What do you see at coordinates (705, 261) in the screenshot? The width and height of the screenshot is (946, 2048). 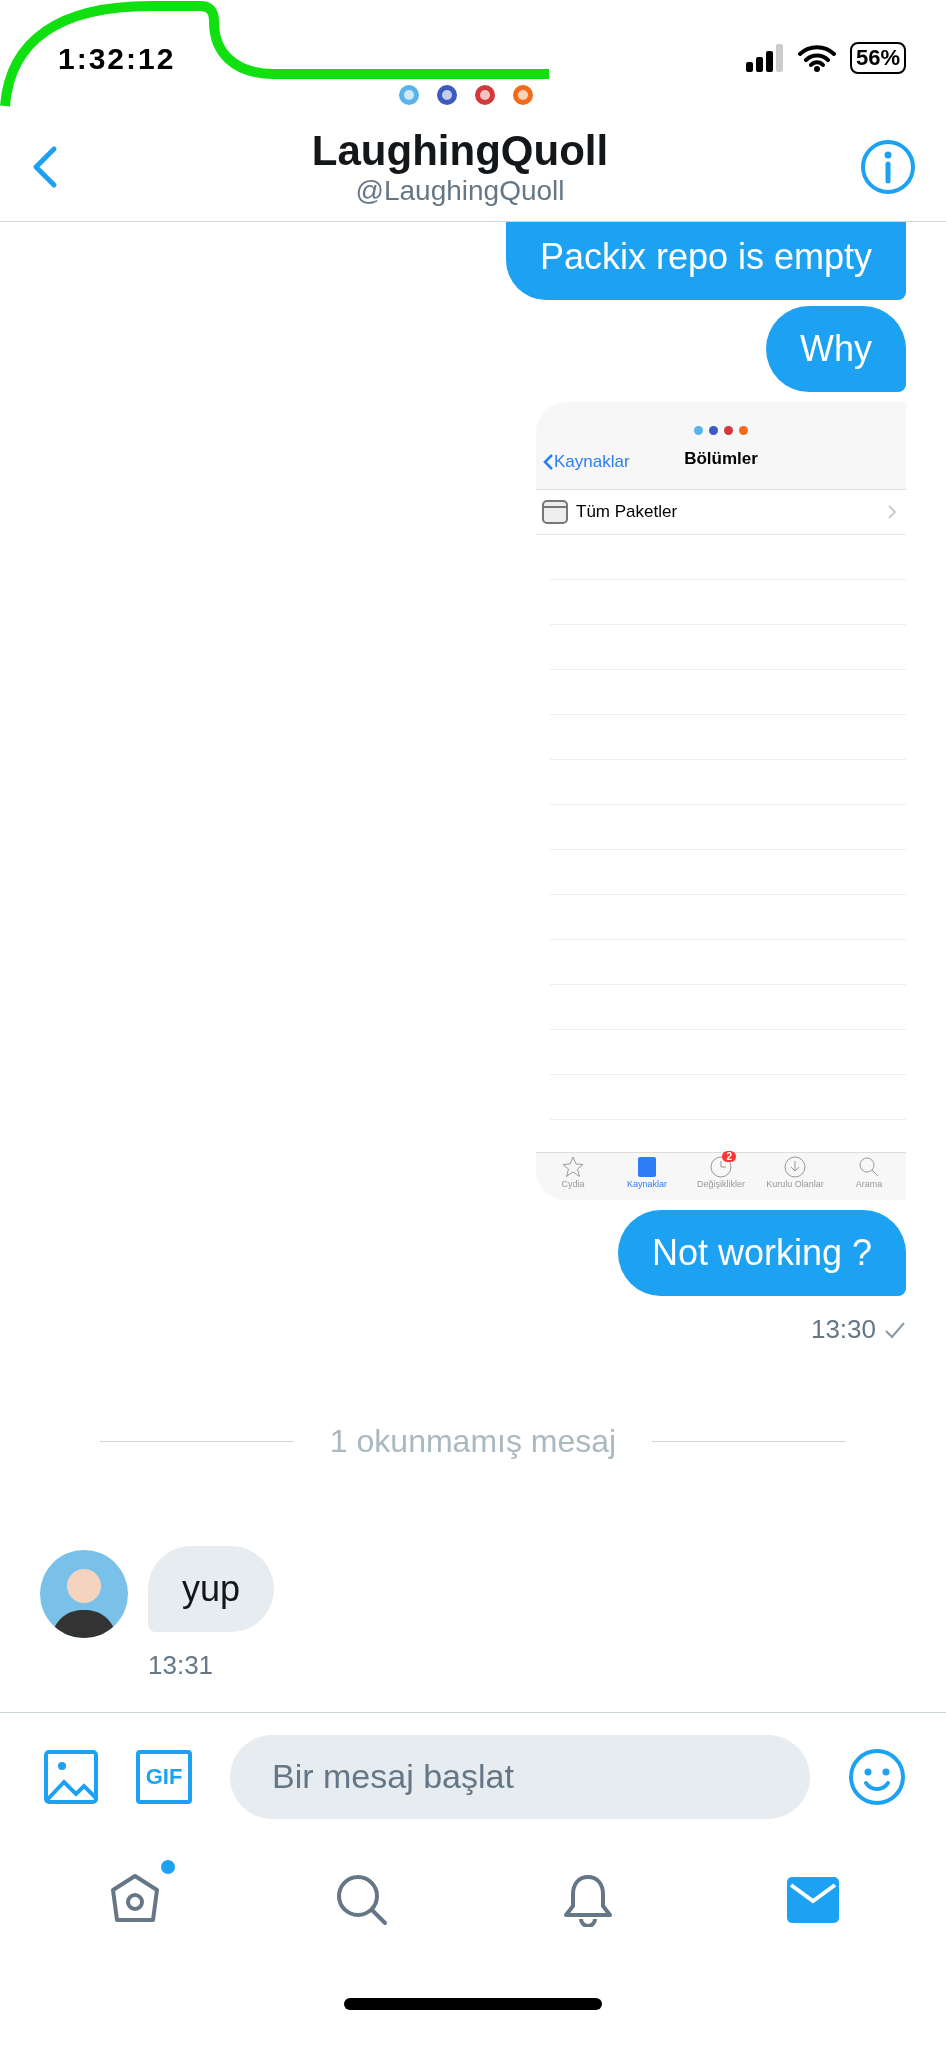 I see `message-bubble: Packix repo is empty` at bounding box center [705, 261].